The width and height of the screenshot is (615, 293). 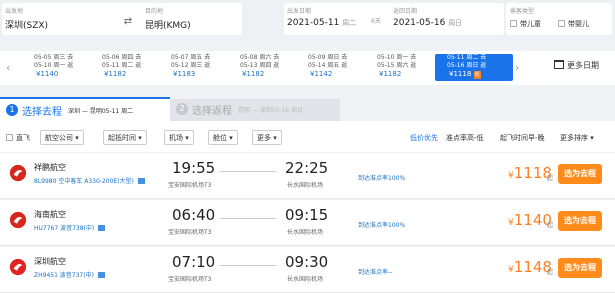 What do you see at coordinates (168, 24) in the screenshot?
I see `to-input: 昆明(KMG)` at bounding box center [168, 24].